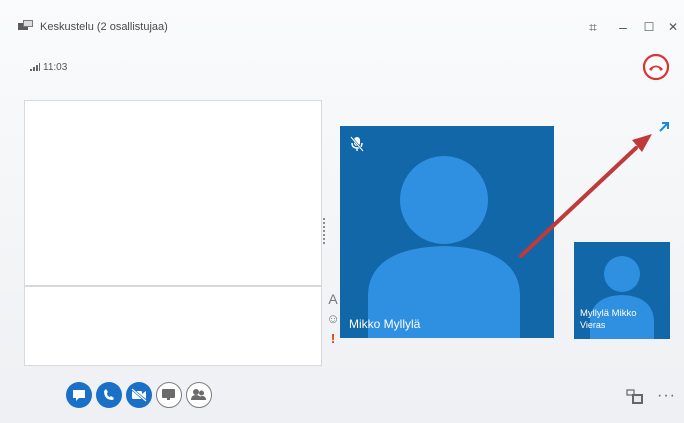  I want to click on font-button: A, so click(333, 299).